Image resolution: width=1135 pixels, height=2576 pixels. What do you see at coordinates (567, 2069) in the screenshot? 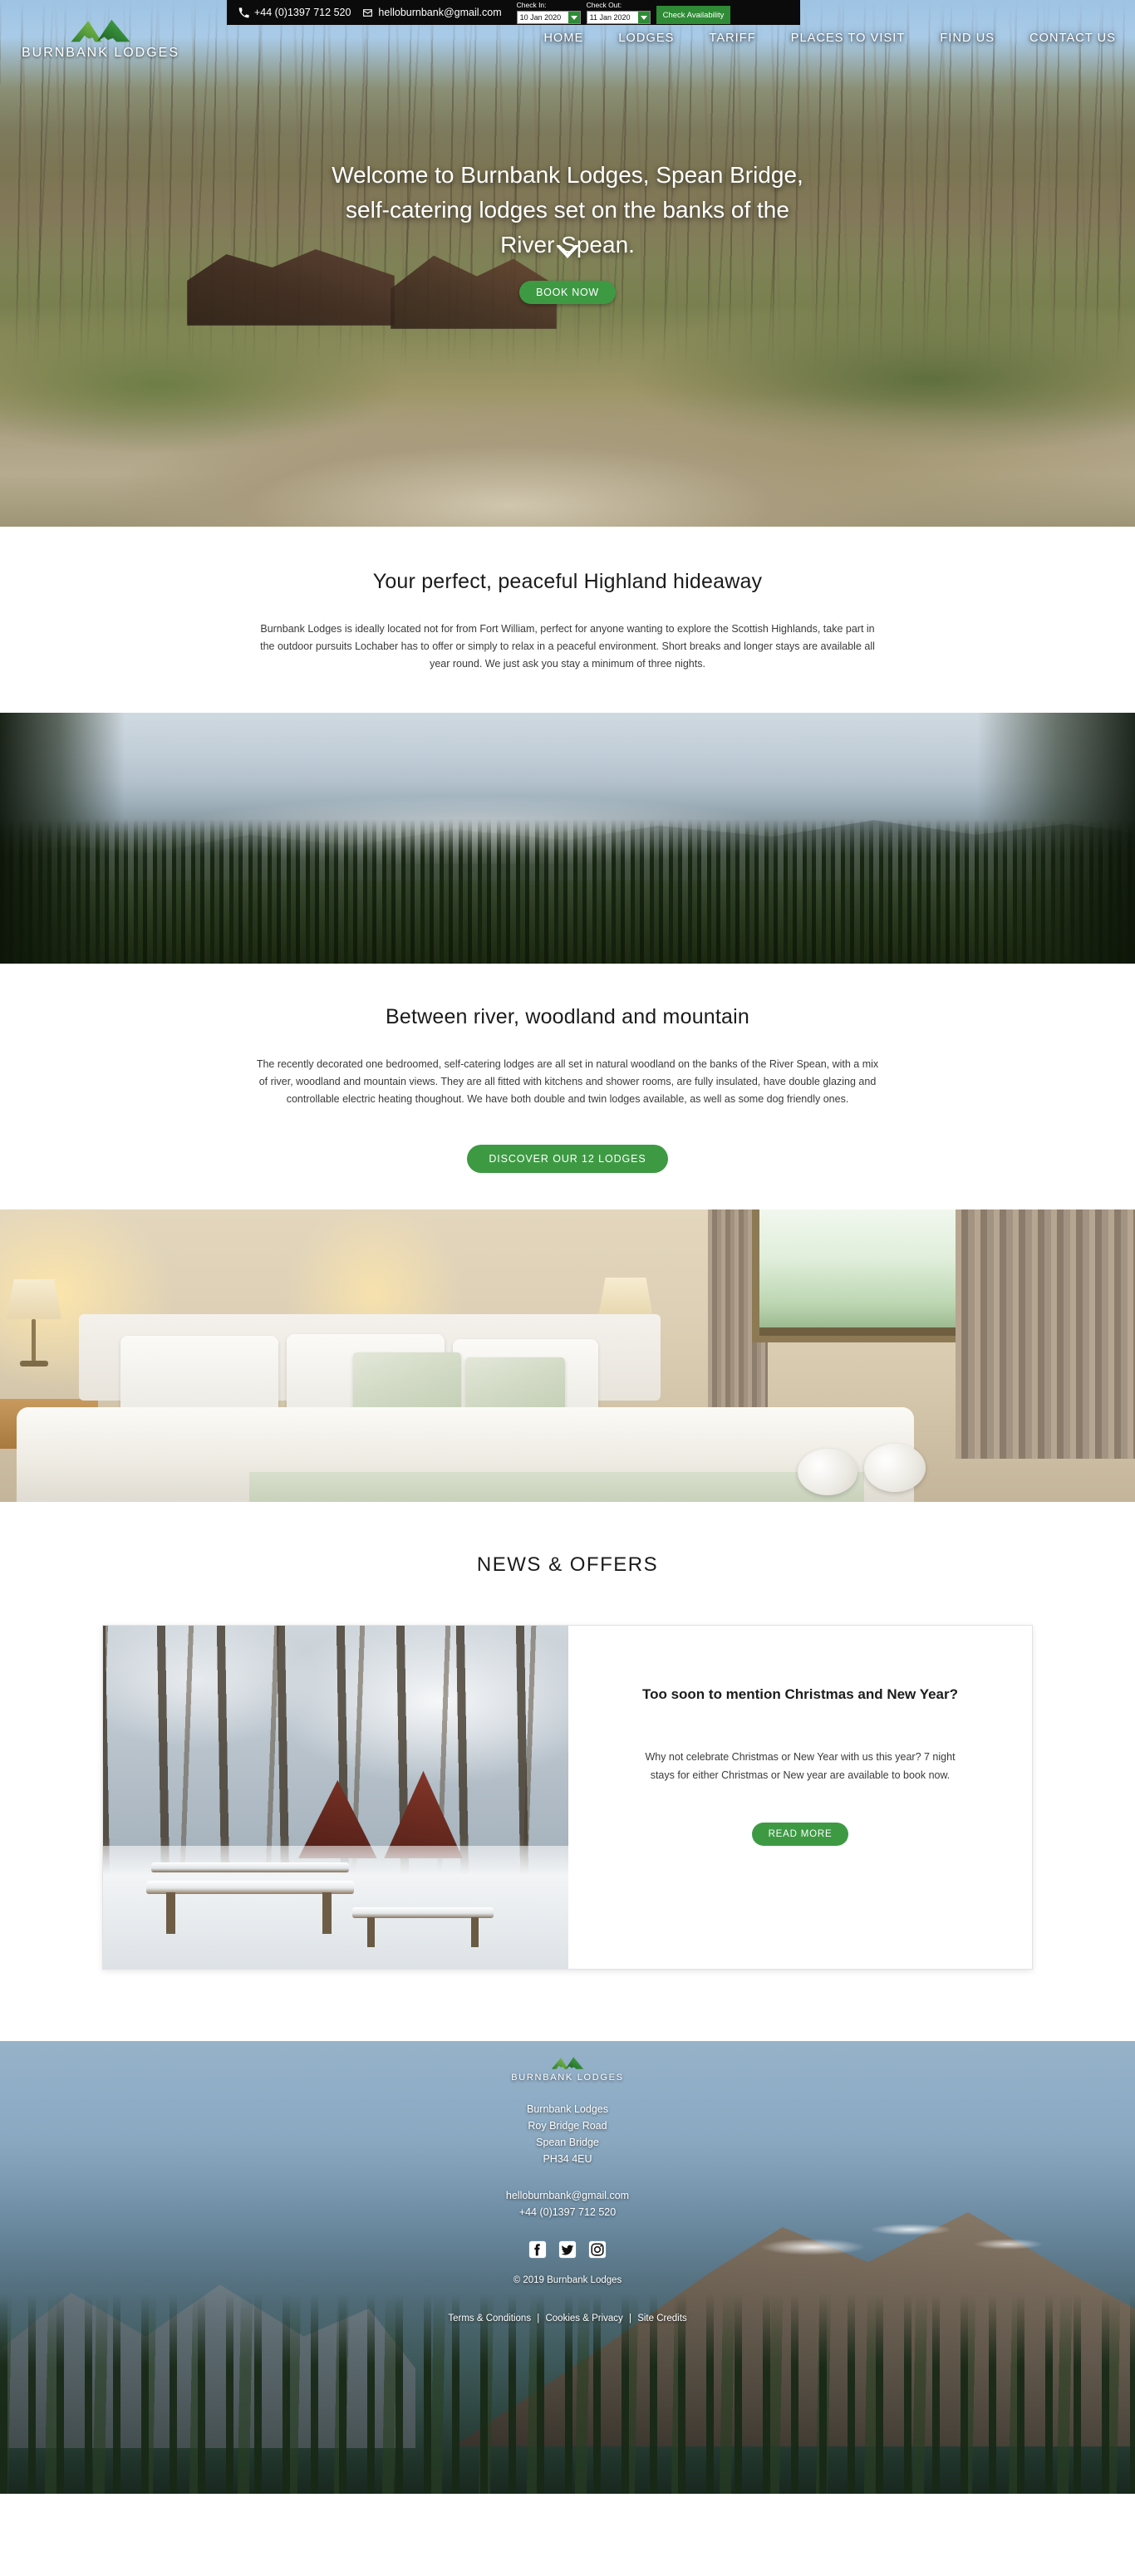
I see `footer-logo: BURNBANK LODGES` at bounding box center [567, 2069].